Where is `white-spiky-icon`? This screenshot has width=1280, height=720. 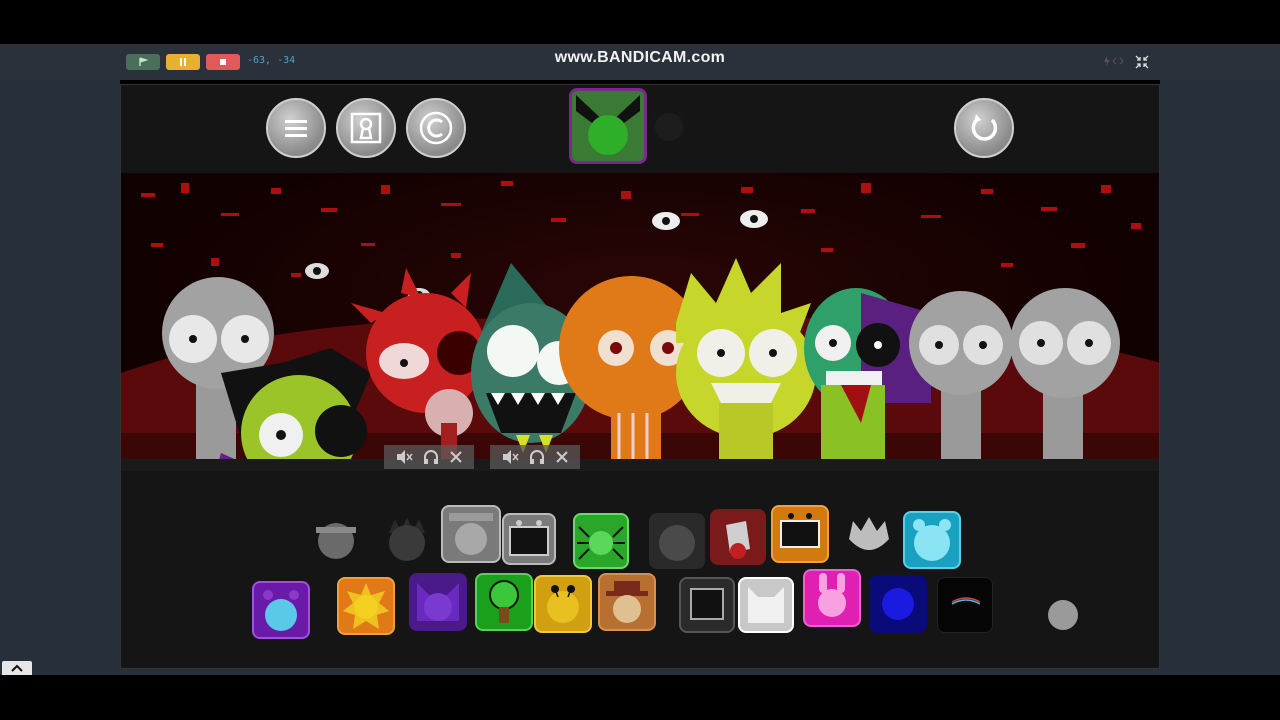 white-spiky-icon is located at coordinates (869, 533).